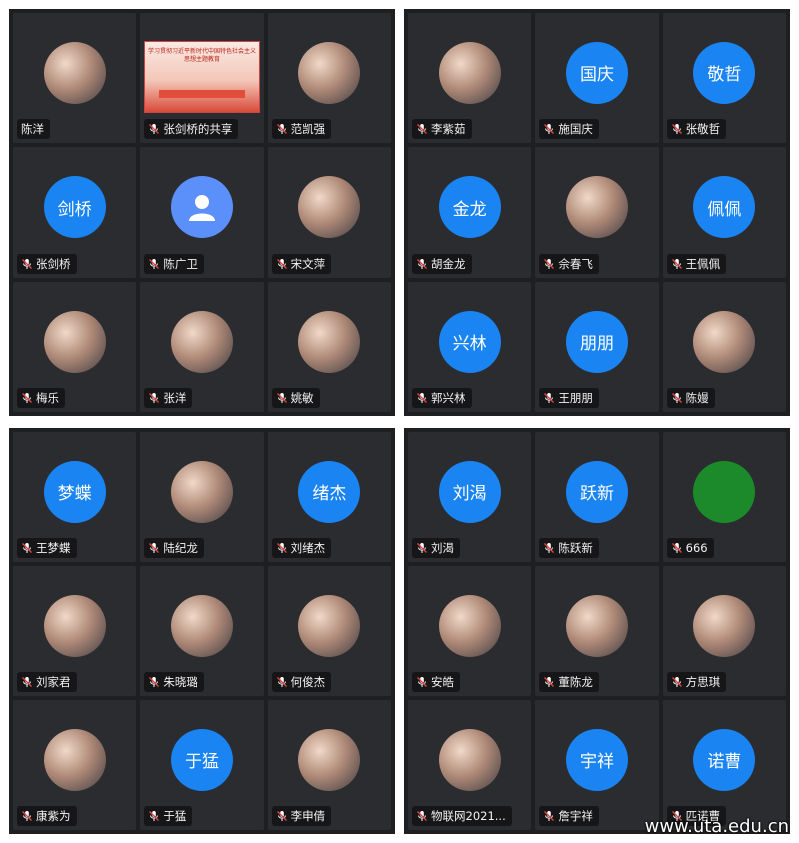  What do you see at coordinates (696, 129) in the screenshot?
I see `participant-name-tag: 张敬哲` at bounding box center [696, 129].